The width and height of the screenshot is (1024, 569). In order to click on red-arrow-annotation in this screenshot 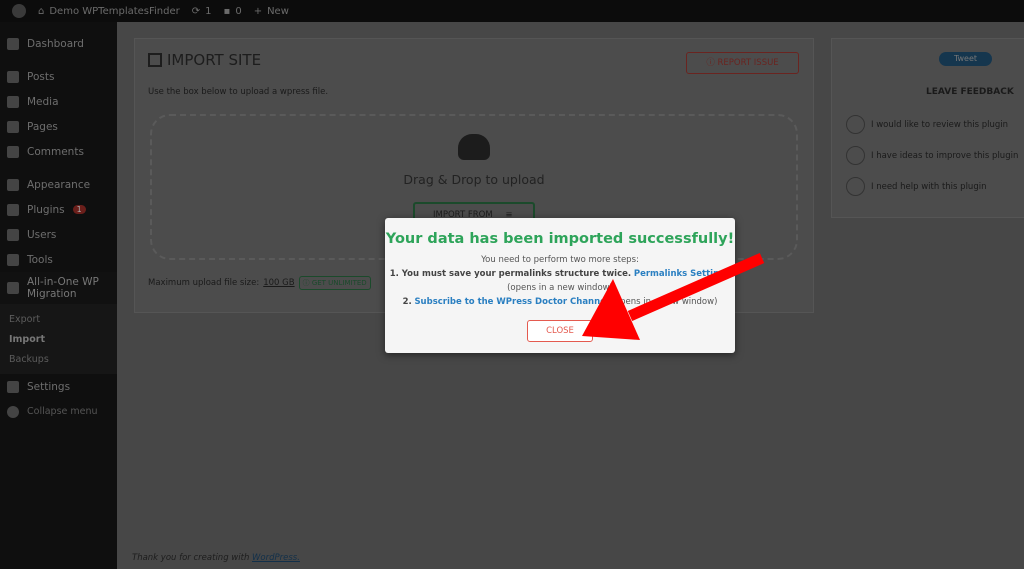, I will do `click(673, 296)`.